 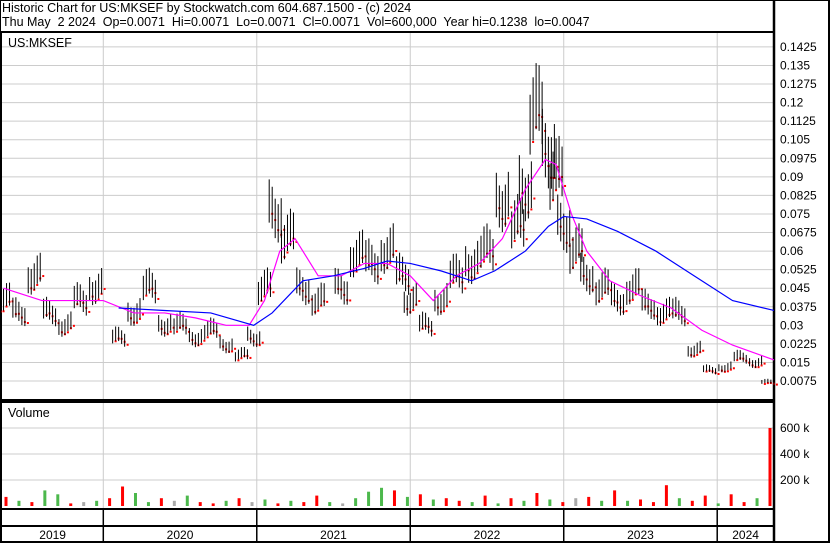 I want to click on volume-tick-label: 200 k, so click(x=795, y=480).